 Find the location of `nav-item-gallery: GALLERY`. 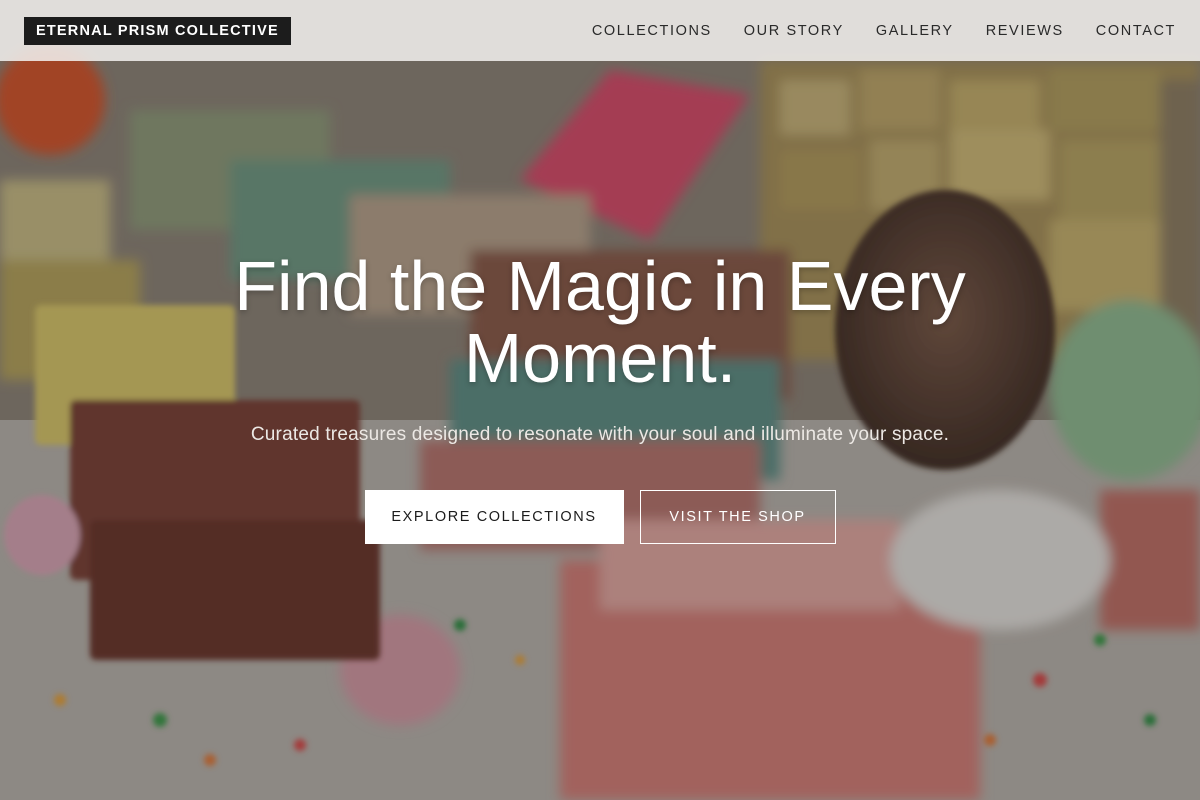

nav-item-gallery: GALLERY is located at coordinates (915, 31).